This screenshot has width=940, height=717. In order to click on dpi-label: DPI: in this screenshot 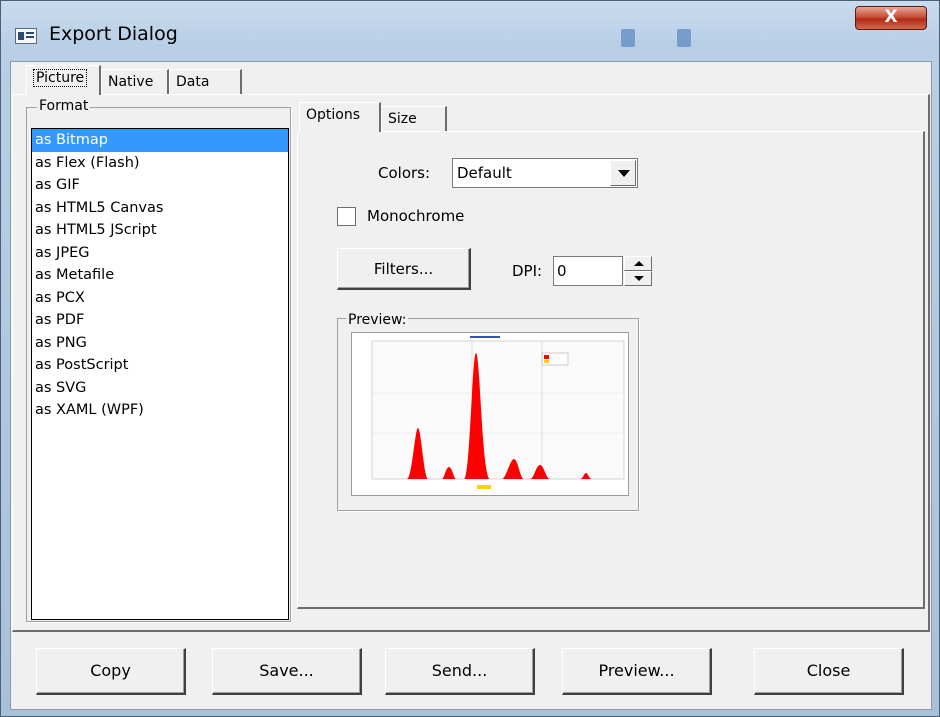, I will do `click(527, 271)`.